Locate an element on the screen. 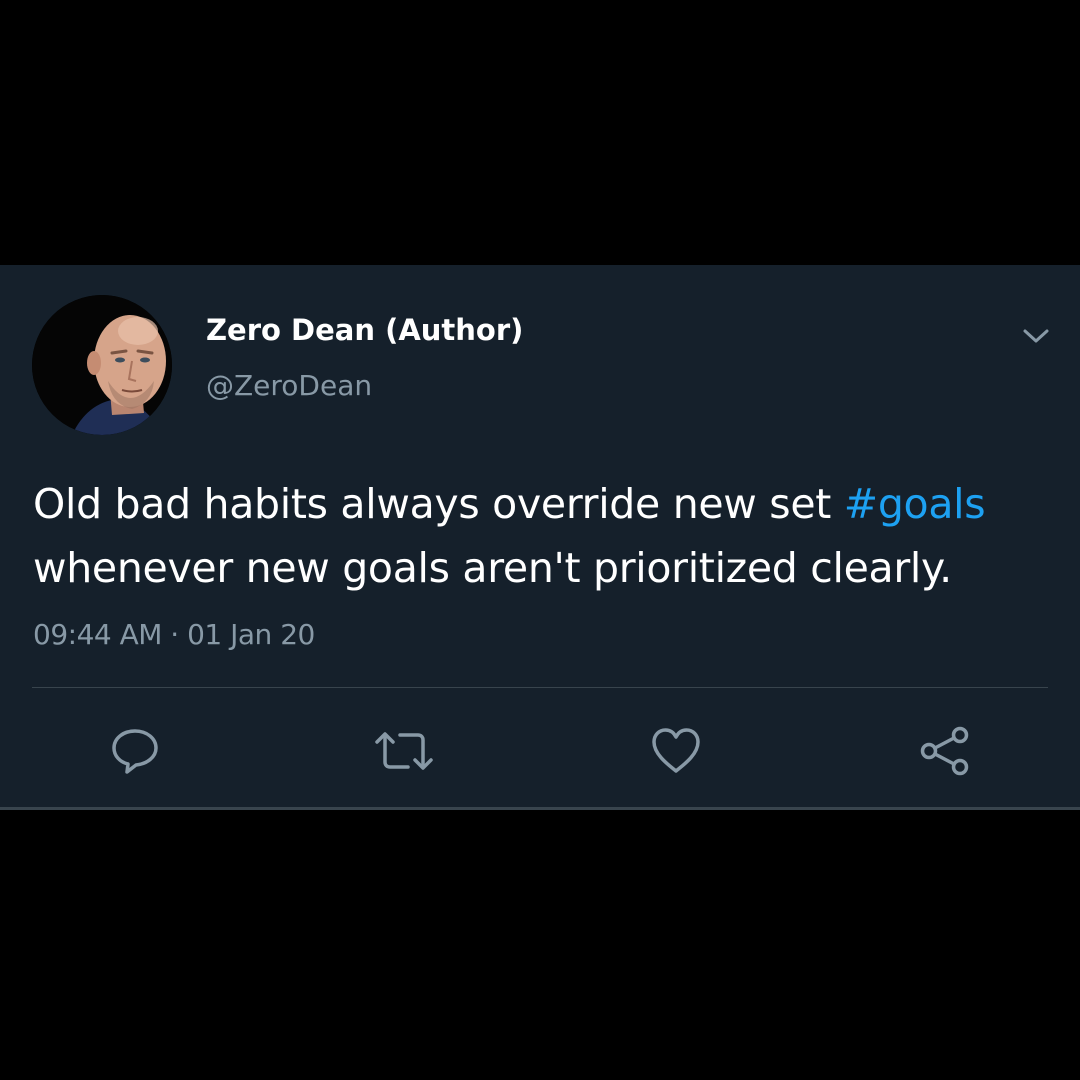 The width and height of the screenshot is (1080, 1080). like-button is located at coordinates (676, 751).